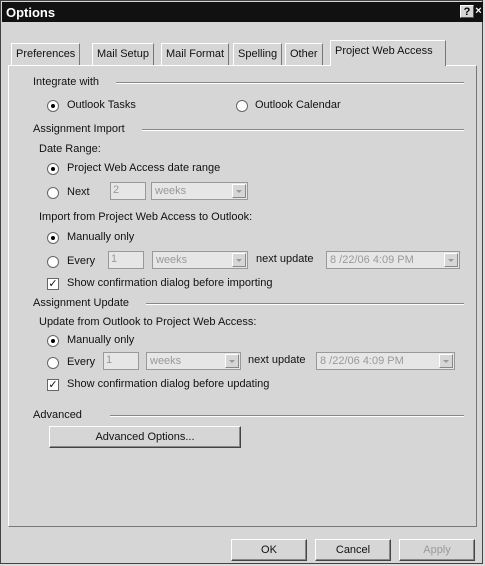 The width and height of the screenshot is (485, 566). I want to click on cancel-button: Cancel, so click(353, 550).